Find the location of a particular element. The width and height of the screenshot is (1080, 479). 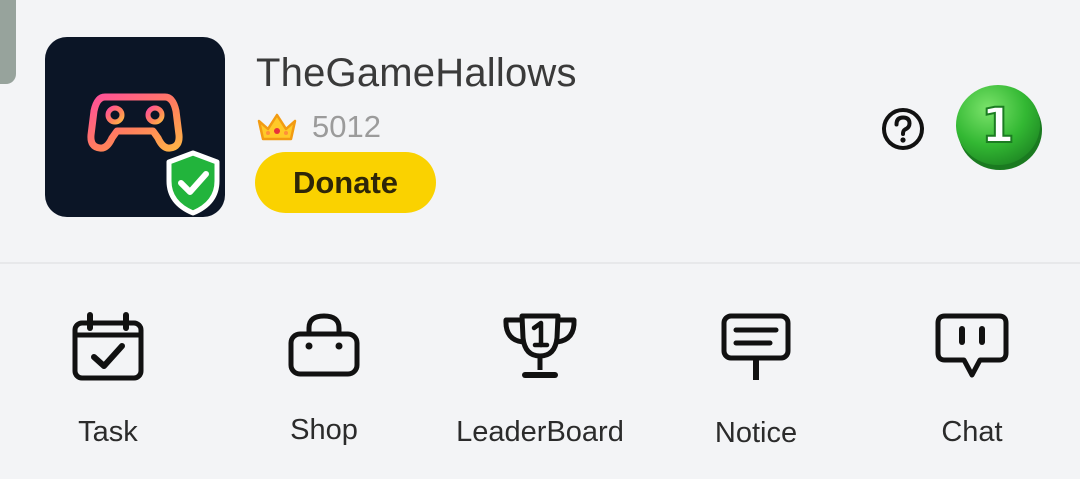

question-circle-icon is located at coordinates (903, 129).